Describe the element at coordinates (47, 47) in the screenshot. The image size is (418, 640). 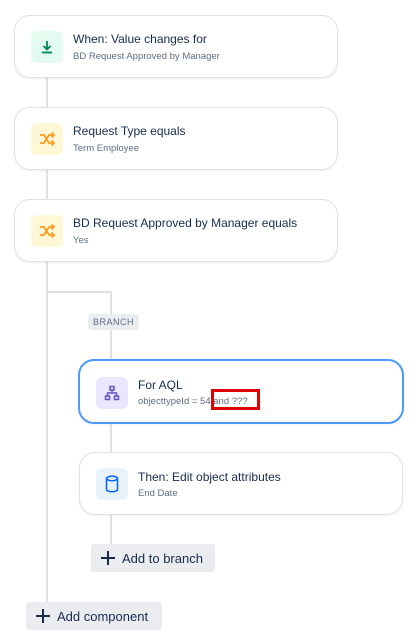
I see `download-arrow-icon` at that location.